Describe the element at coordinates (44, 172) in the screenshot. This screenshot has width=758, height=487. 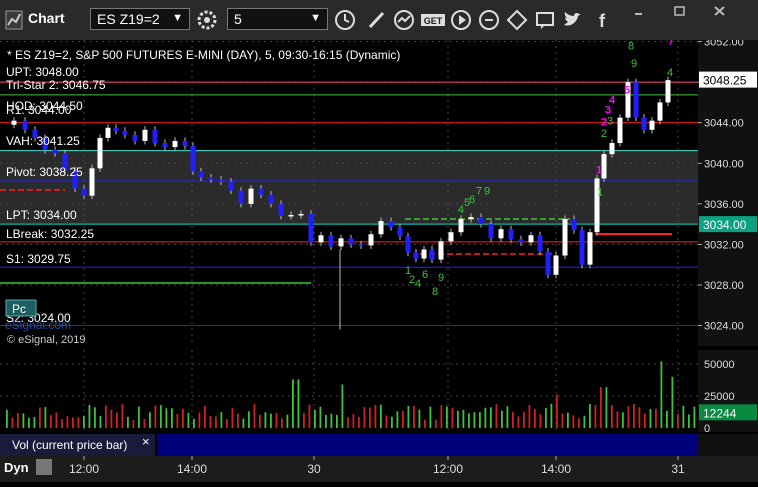
I see `level-label: Pivot: 3038.25` at that location.